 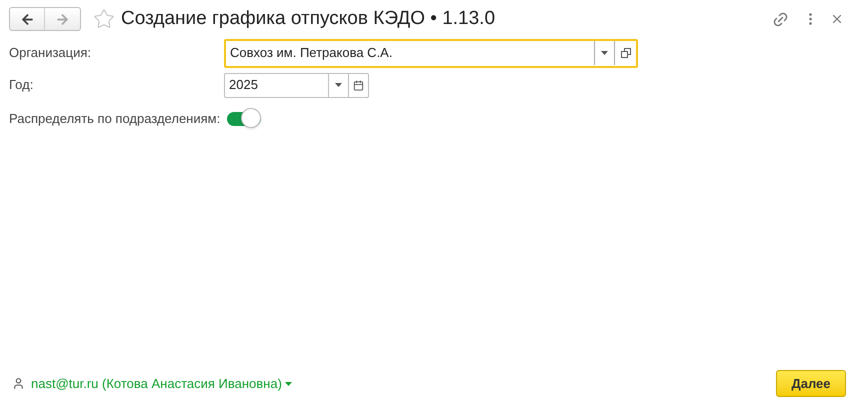 I want to click on close-icon, so click(x=837, y=19).